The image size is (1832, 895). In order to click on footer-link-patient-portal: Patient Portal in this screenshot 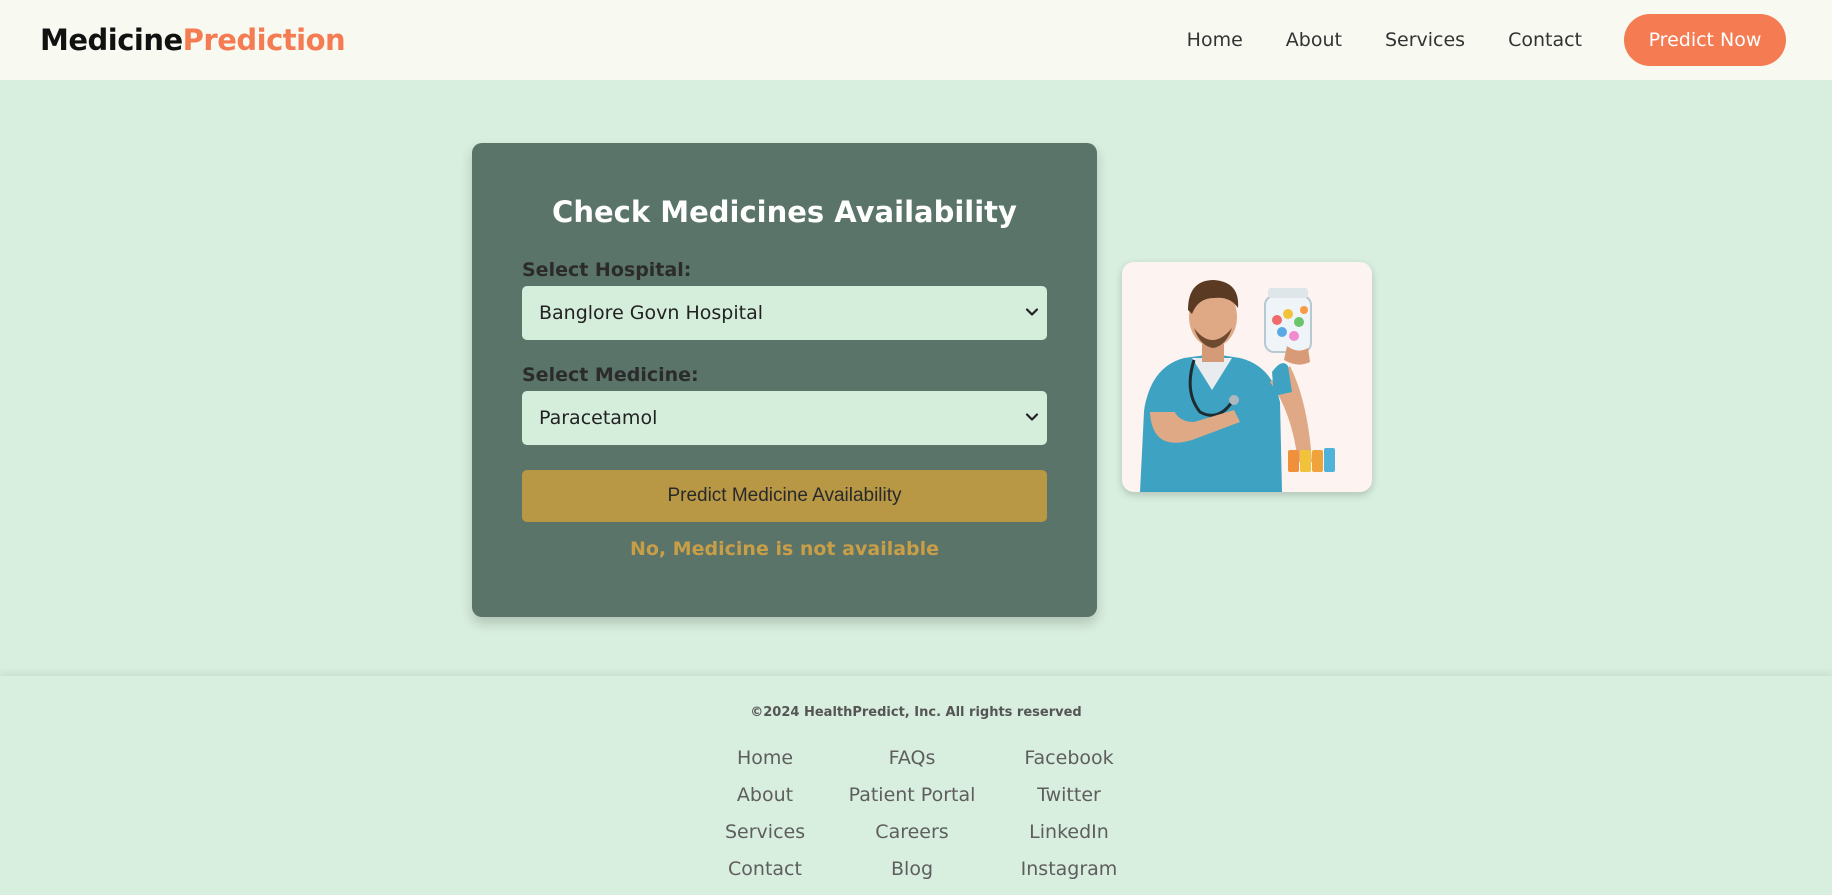, I will do `click(912, 800)`.